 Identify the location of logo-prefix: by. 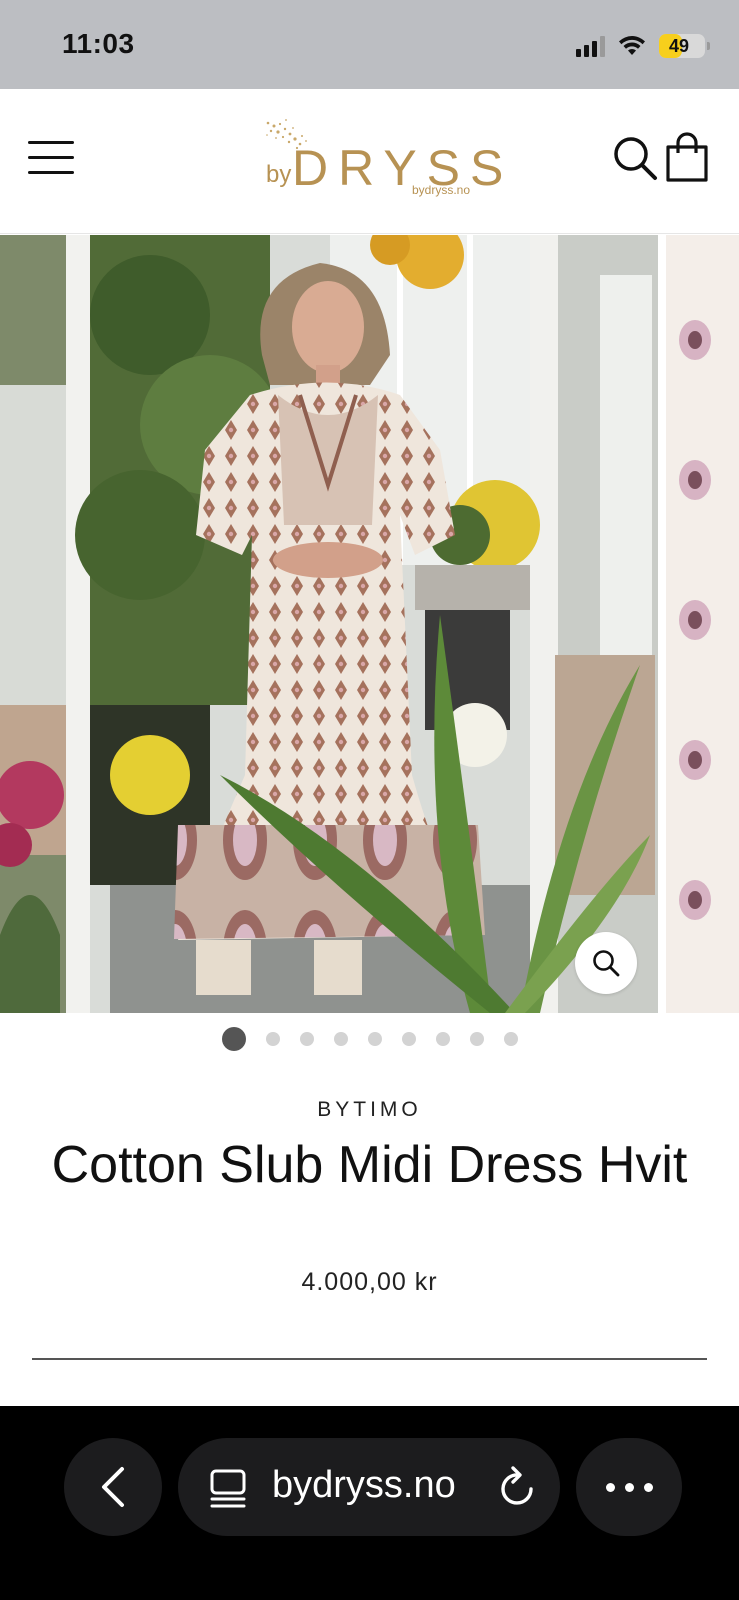
(279, 174).